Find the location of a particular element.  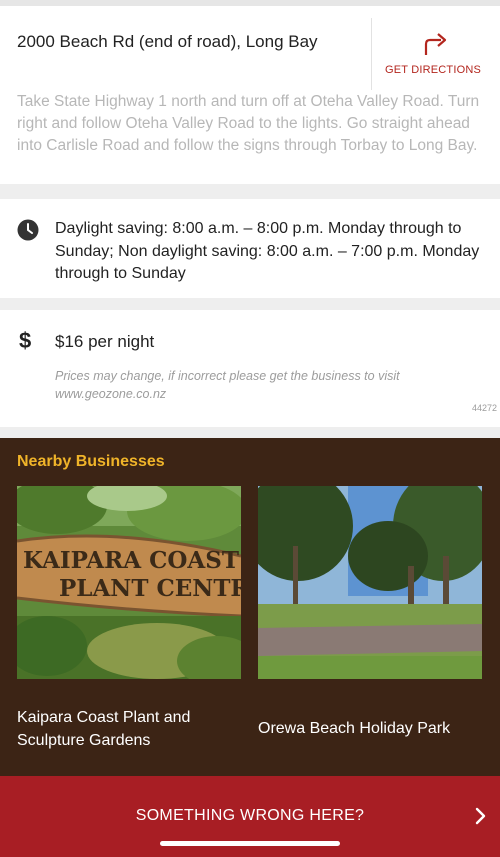

svg-text: PLANT CENTRE is located at coordinates (150, 588).